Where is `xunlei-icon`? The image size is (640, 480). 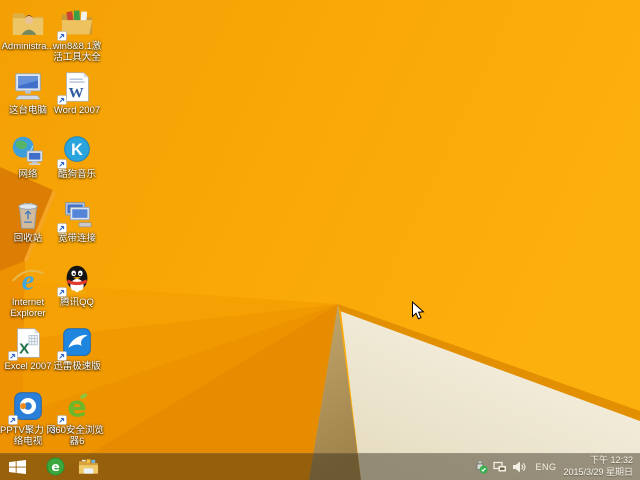
xunlei-icon is located at coordinates (76, 343).